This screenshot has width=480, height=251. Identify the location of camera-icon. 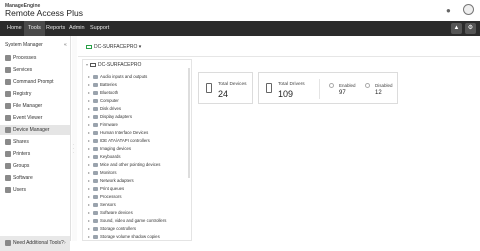
(95, 148).